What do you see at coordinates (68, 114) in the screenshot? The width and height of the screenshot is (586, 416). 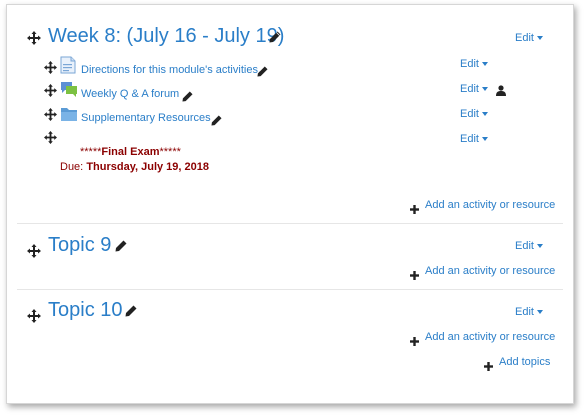 I see `folder-icon` at bounding box center [68, 114].